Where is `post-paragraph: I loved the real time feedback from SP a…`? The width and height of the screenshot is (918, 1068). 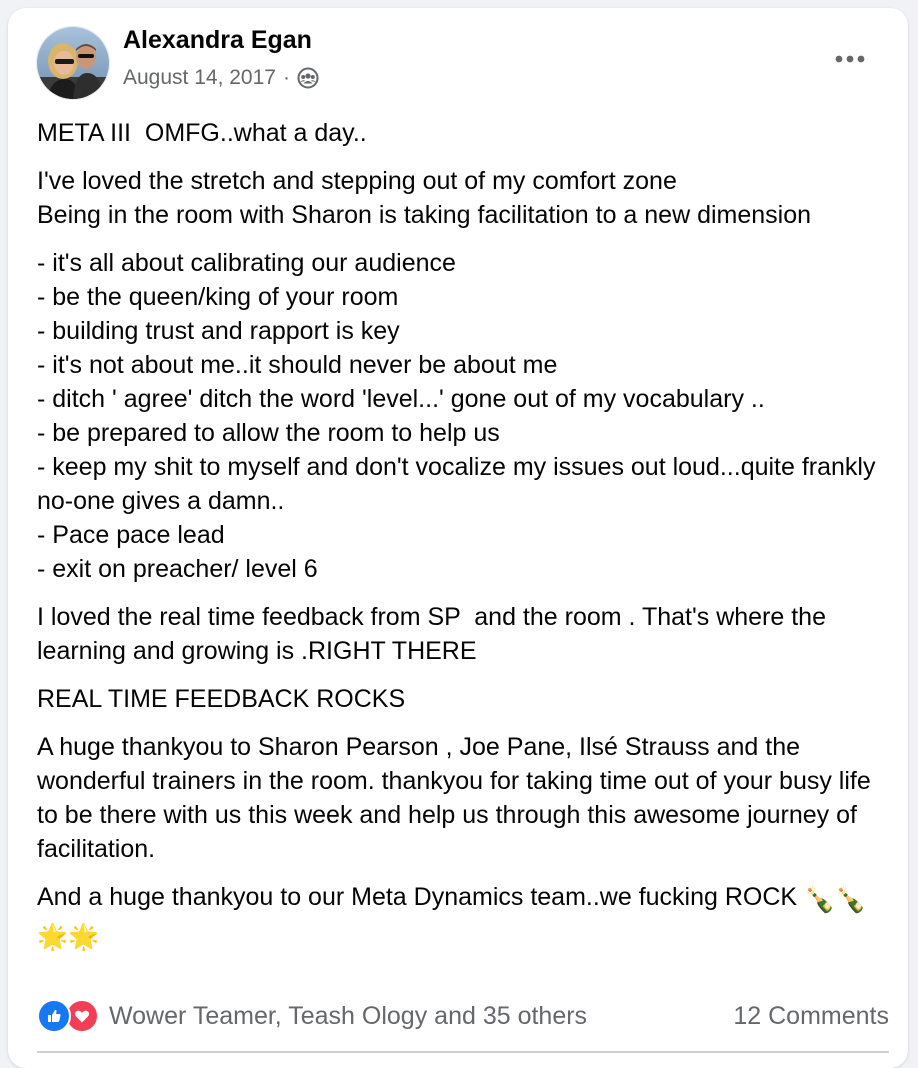
post-paragraph: I loved the real time feedback from SP a… is located at coordinates (435, 634).